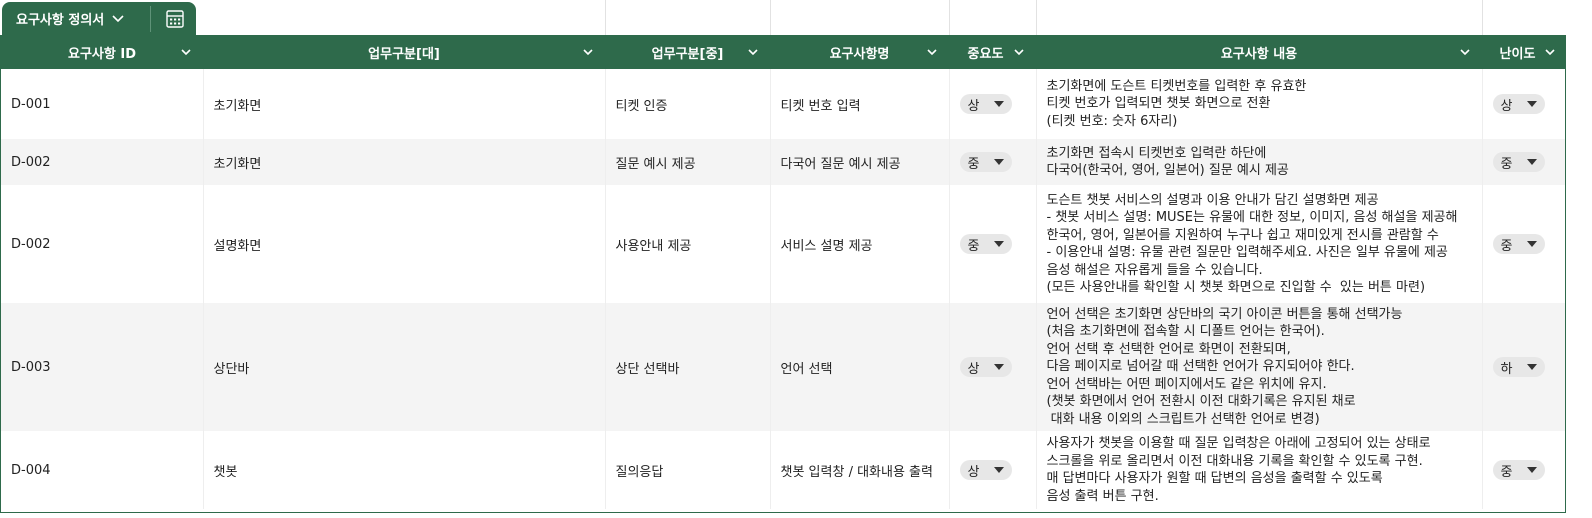 This screenshot has width=1592, height=518. What do you see at coordinates (1523, 52) in the screenshot?
I see `column-header-difficulty: 난이도` at bounding box center [1523, 52].